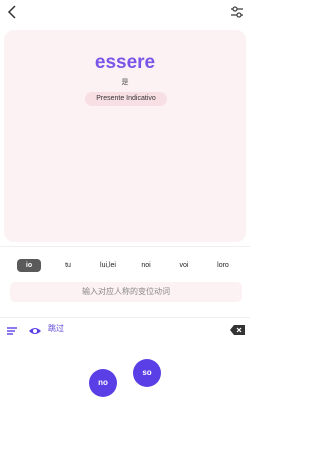  I want to click on skip-button: 跳过, so click(56, 329).